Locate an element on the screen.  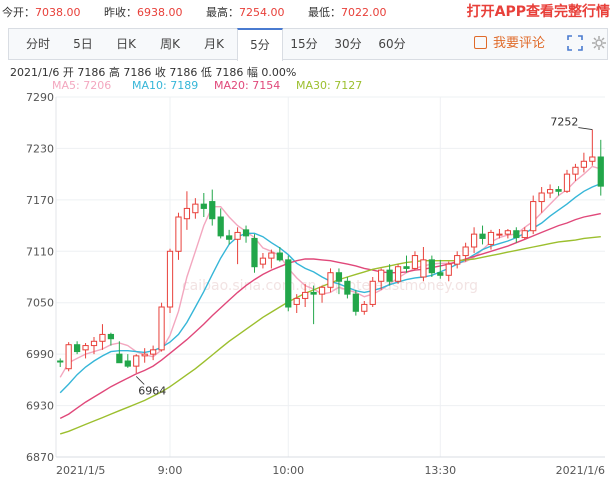
y-tick-label: 6990 is located at coordinates (40, 354).